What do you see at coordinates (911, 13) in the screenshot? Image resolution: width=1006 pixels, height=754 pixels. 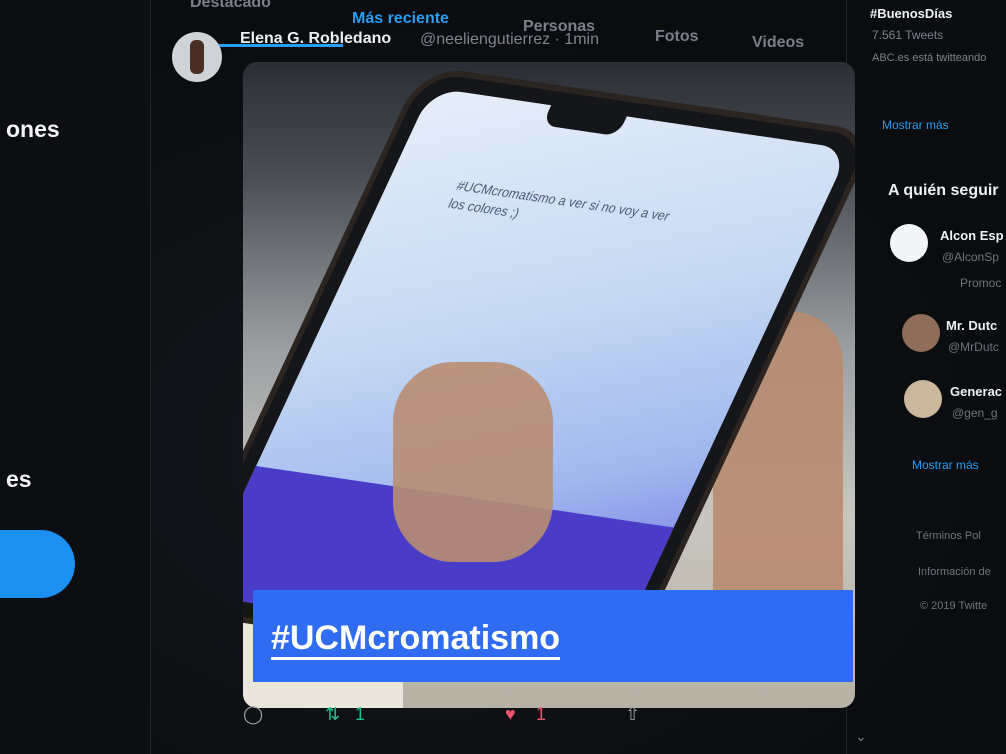 I see `trend-title: #BuenosDías` at bounding box center [911, 13].